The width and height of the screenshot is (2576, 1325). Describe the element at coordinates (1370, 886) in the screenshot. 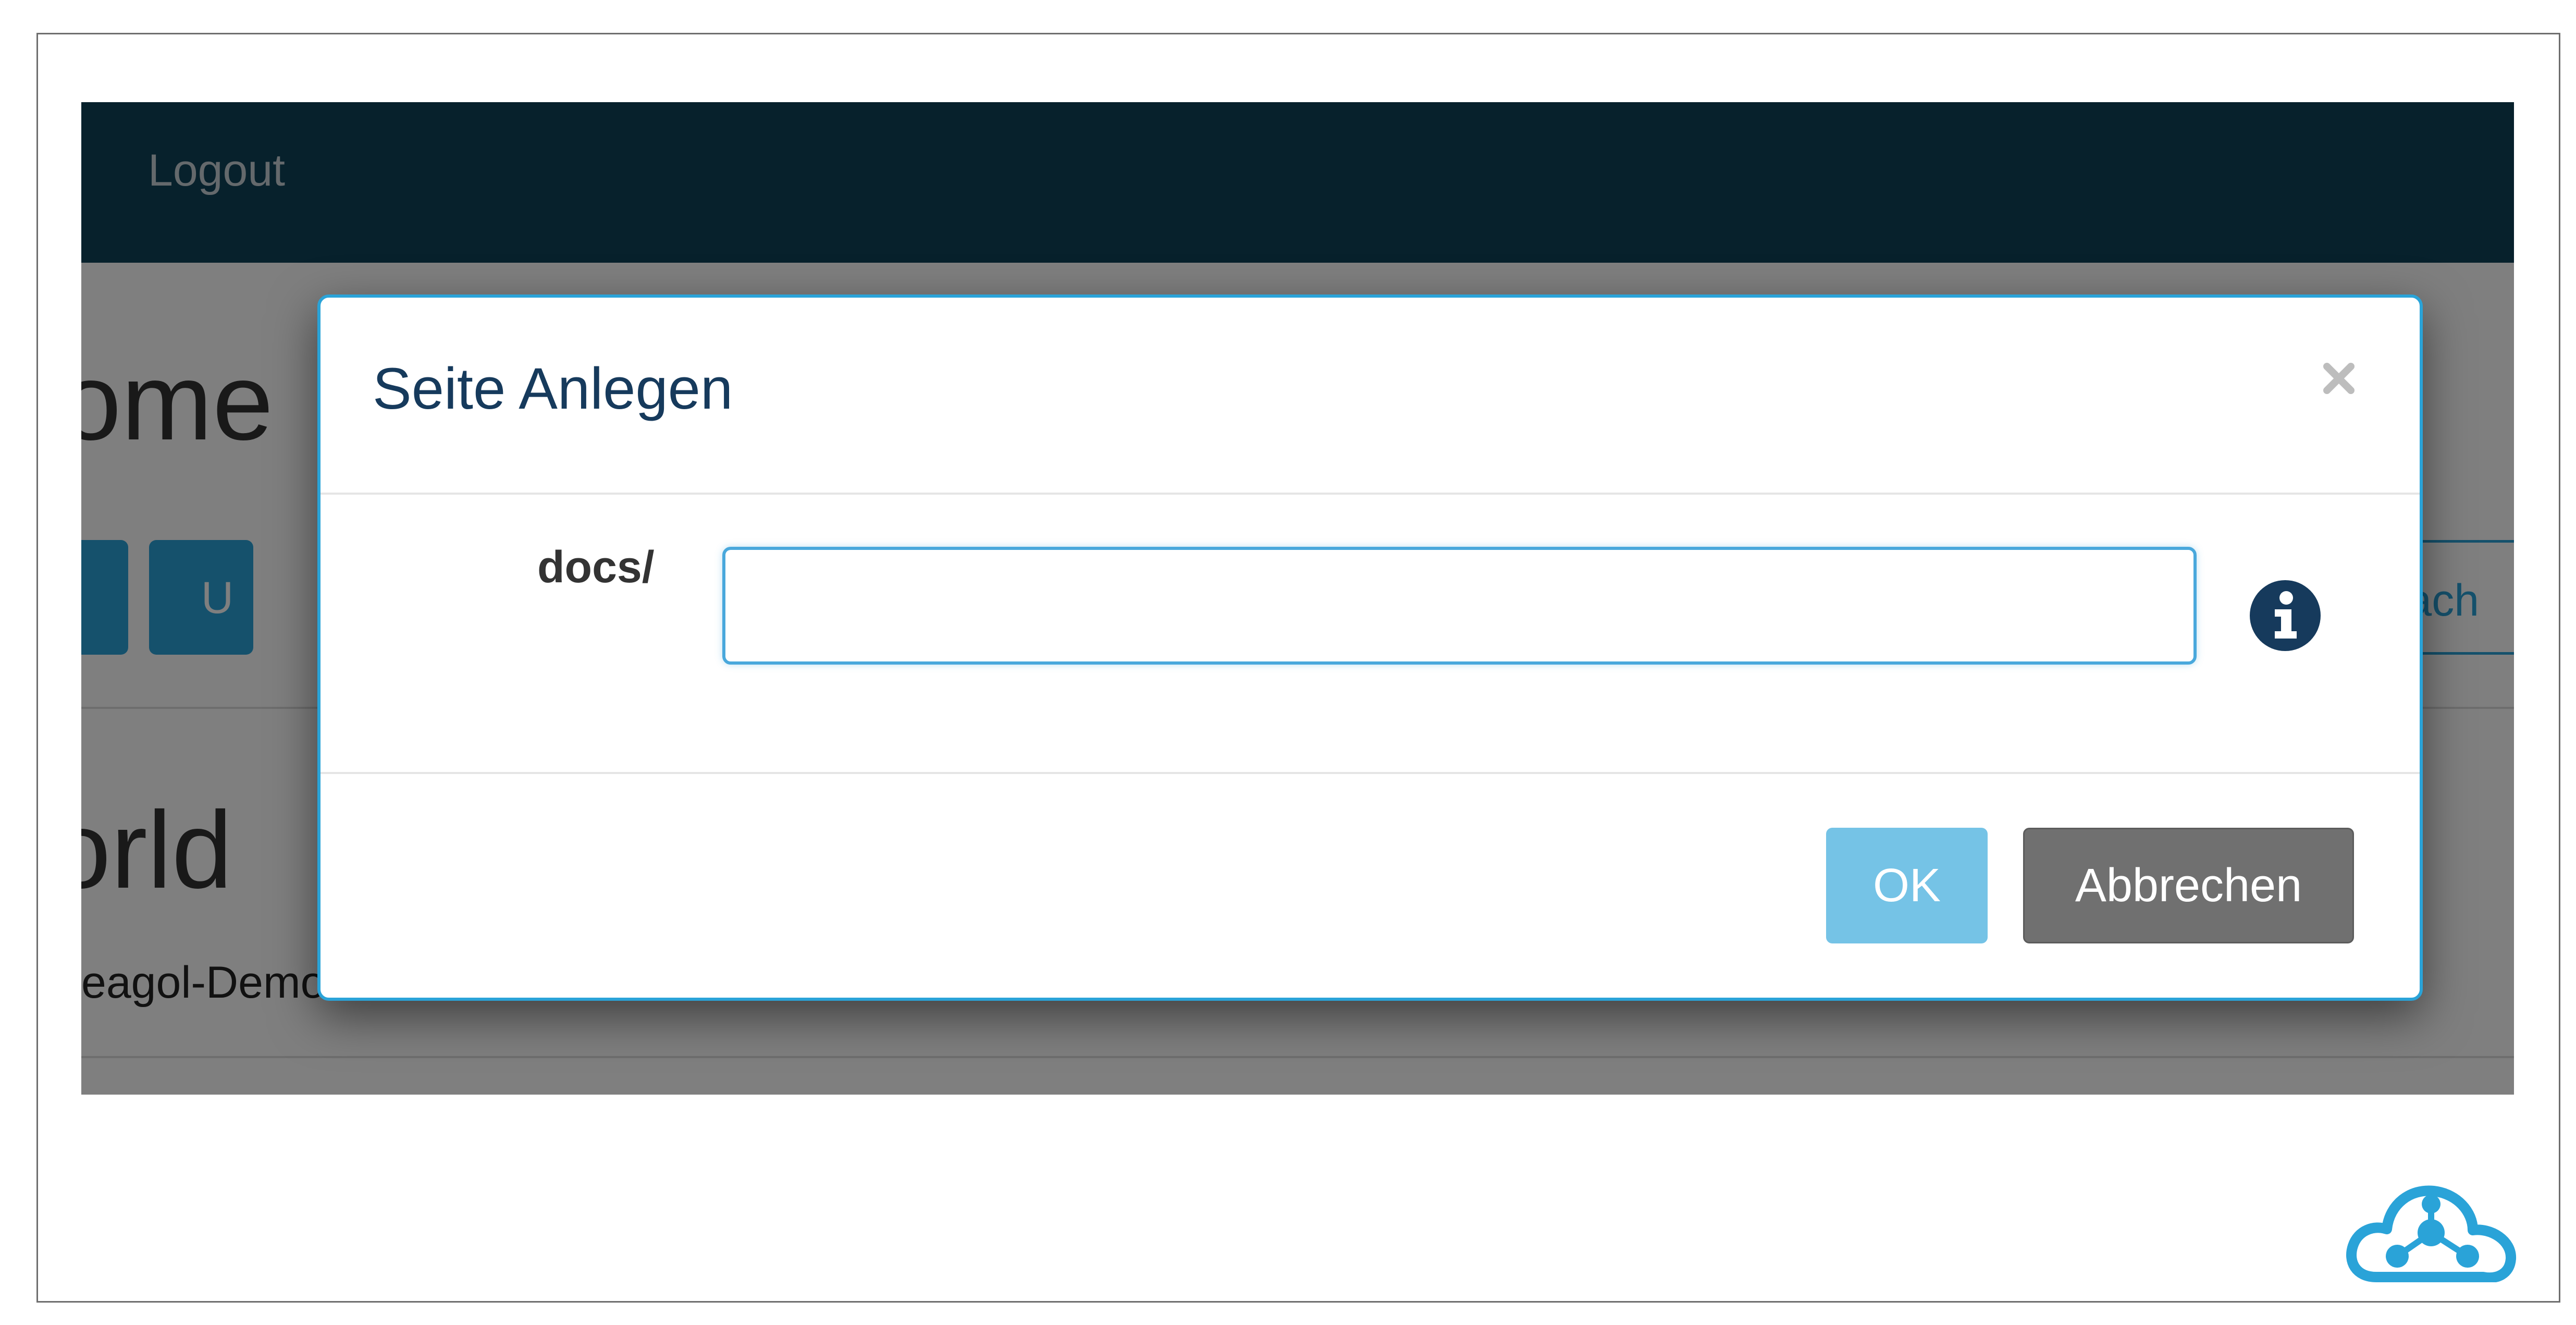

I see `dialog-footer: OK Abbrechen` at that location.